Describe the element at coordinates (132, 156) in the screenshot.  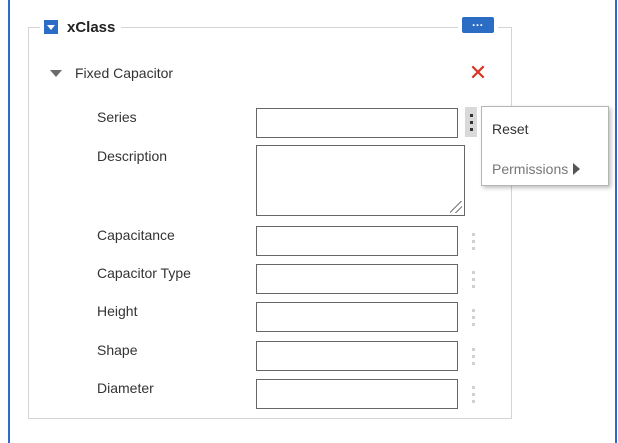
I see `field-label-description: Description` at that location.